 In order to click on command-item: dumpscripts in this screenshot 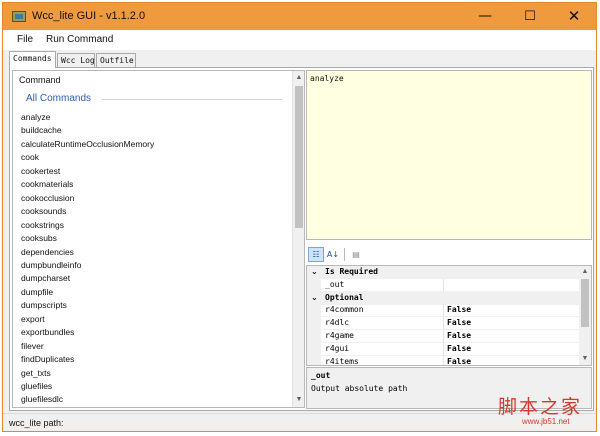, I will do `click(44, 305)`.